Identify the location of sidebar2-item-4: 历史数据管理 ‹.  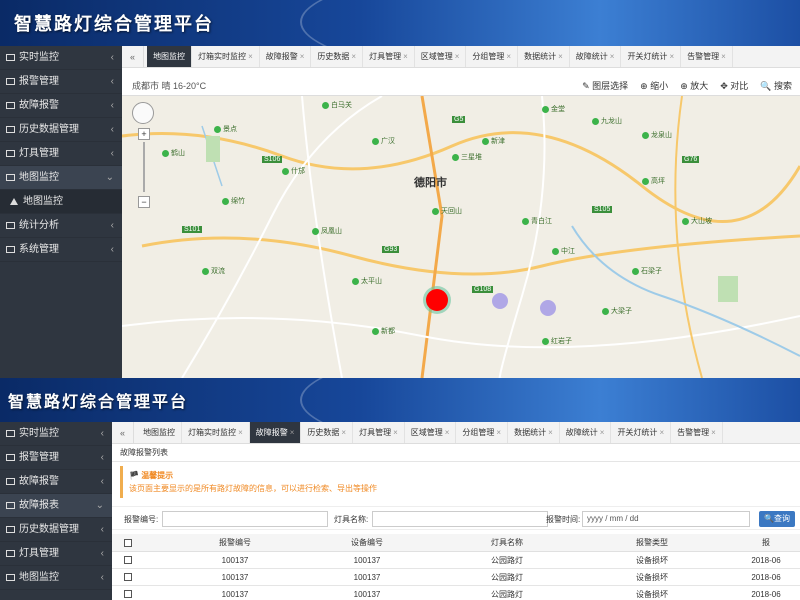
(56, 530).